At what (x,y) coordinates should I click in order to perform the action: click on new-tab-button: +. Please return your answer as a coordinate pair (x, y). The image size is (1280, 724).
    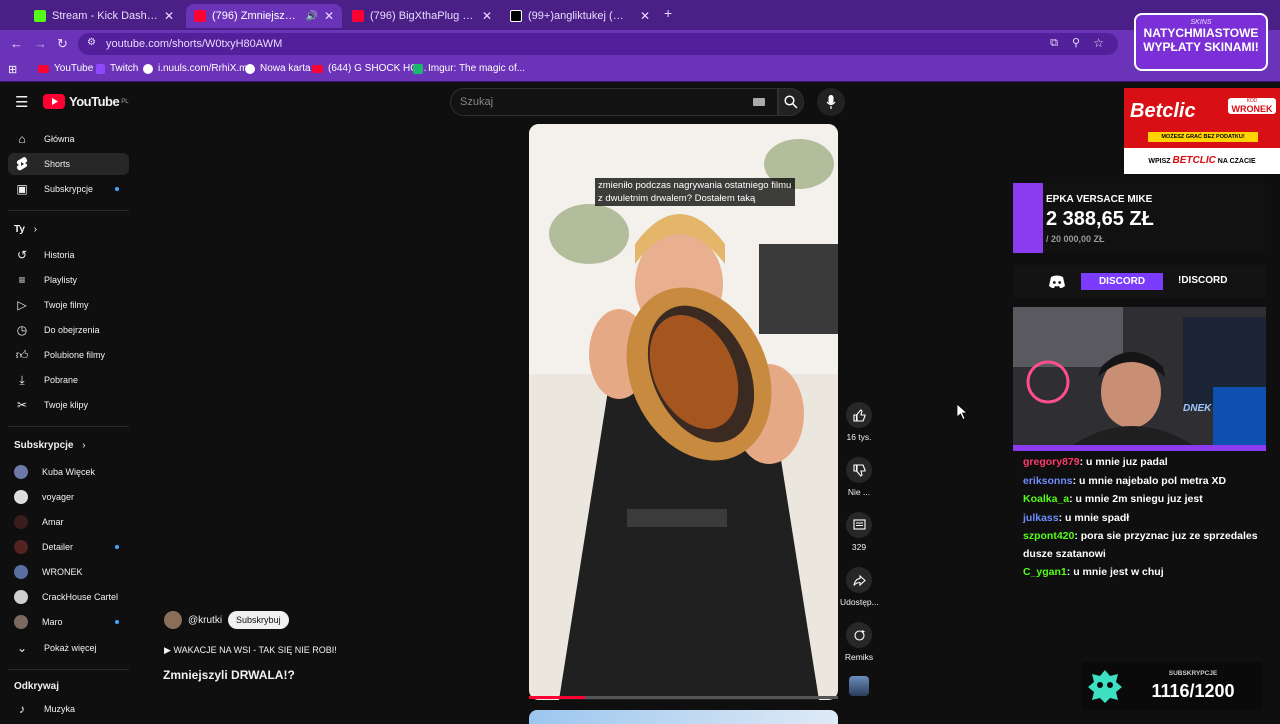
    Looking at the image, I should click on (668, 13).